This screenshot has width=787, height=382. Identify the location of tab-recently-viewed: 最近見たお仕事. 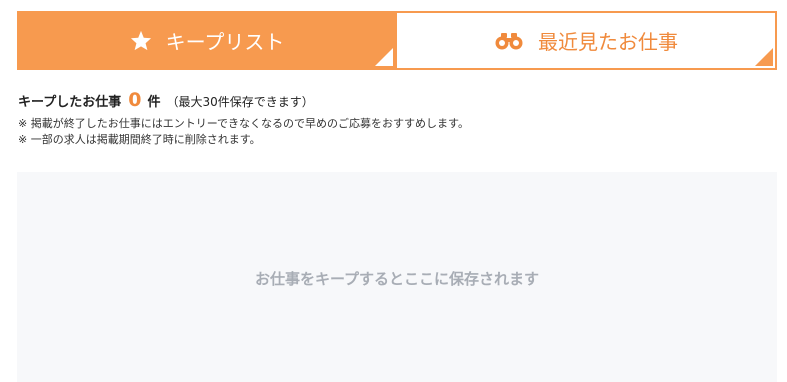
(587, 40).